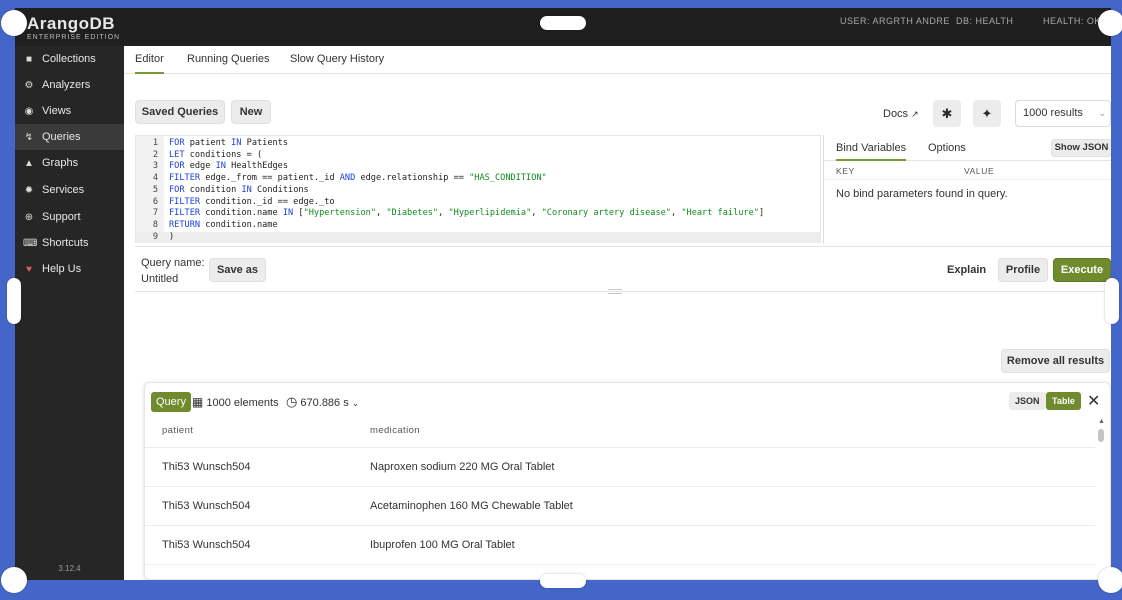 This screenshot has width=1122, height=600. Describe the element at coordinates (987, 113) in the screenshot. I see `format-query-button: ✦` at that location.